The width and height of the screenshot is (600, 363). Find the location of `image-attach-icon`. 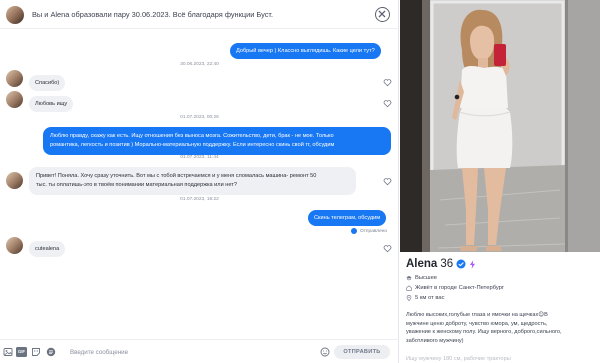

image-attach-icon is located at coordinates (8, 352).